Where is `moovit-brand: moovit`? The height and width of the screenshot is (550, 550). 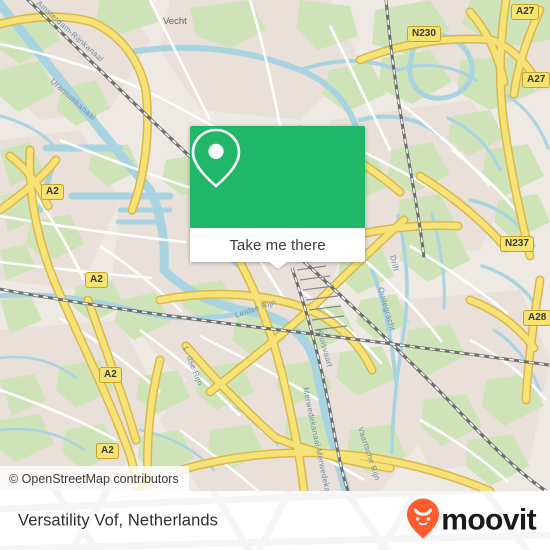
moovit-brand: moovit is located at coordinates (471, 520).